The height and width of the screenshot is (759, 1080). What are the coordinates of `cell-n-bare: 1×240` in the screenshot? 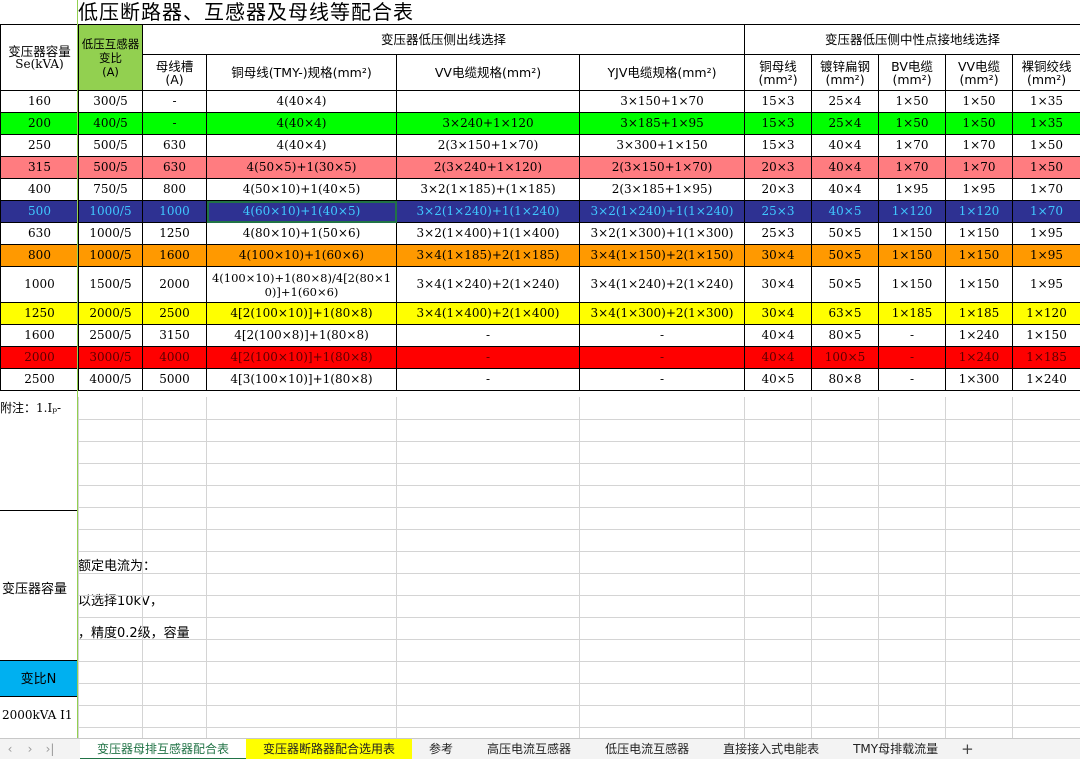 It's located at (1046, 379).